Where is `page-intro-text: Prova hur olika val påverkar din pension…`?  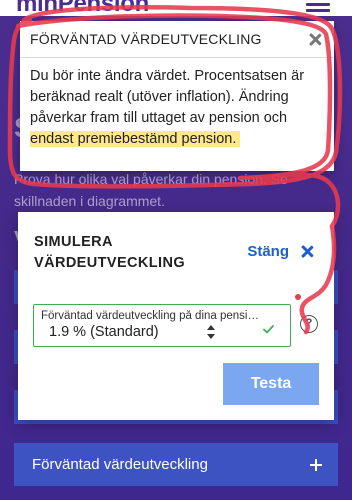 page-intro-text: Prova hur olika val påverkar din pension… is located at coordinates (151, 190).